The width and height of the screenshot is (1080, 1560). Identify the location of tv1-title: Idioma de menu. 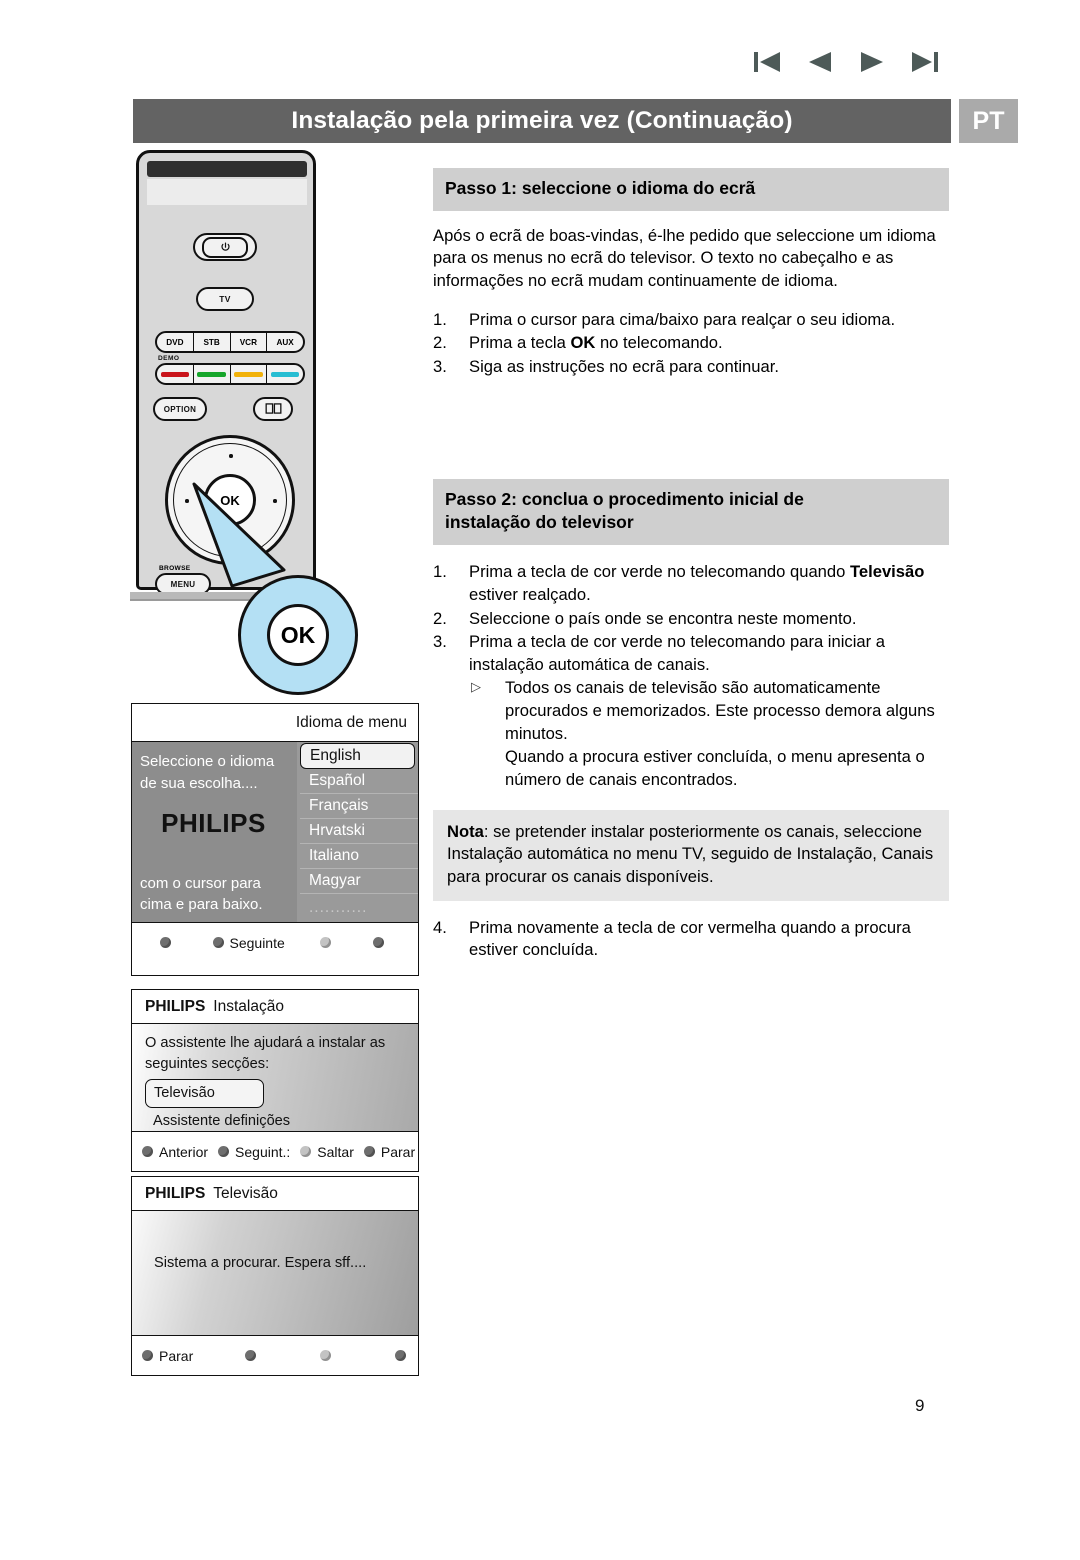
(351, 722).